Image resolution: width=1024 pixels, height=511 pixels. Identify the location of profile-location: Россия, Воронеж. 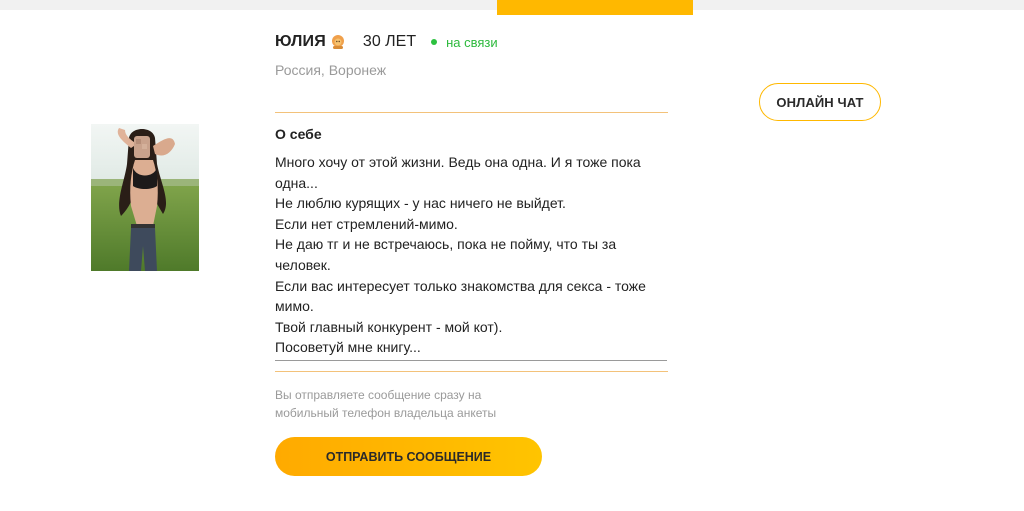
(331, 70).